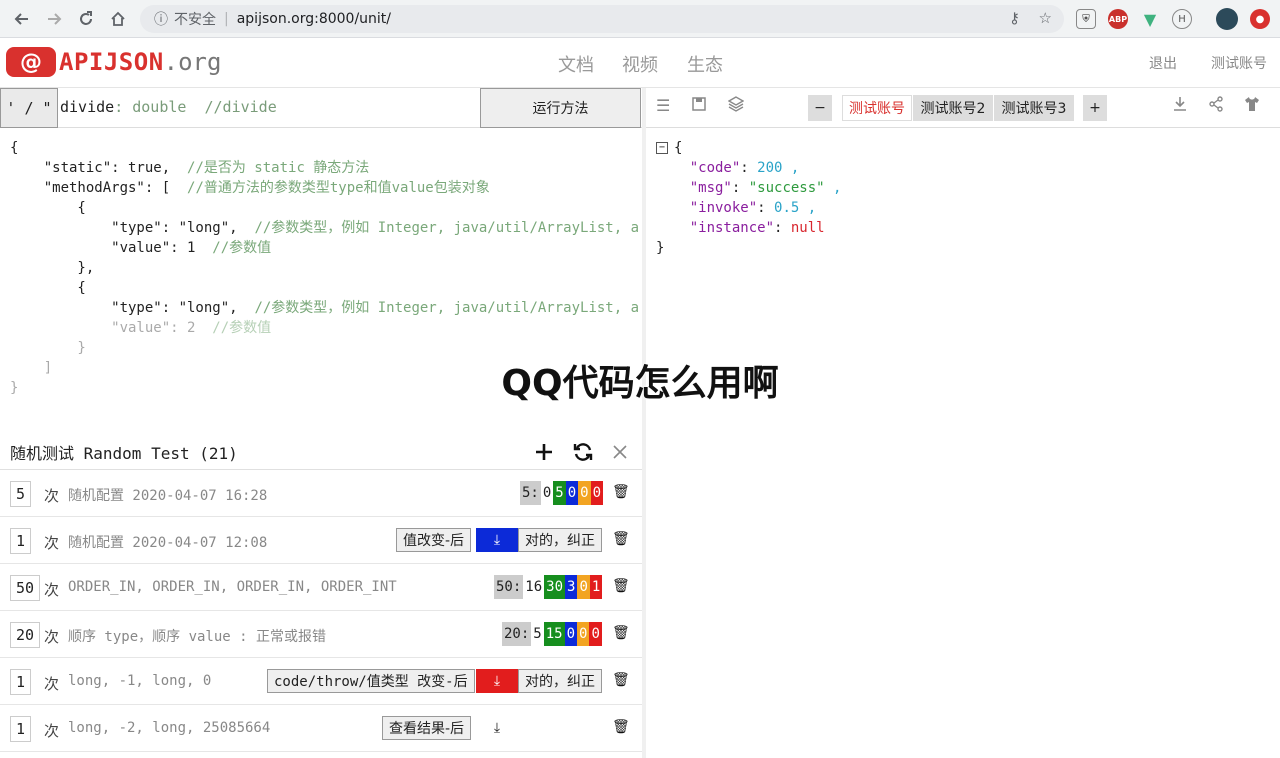 The image size is (1280, 758). I want to click on star-icon: ☆, so click(1045, 18).